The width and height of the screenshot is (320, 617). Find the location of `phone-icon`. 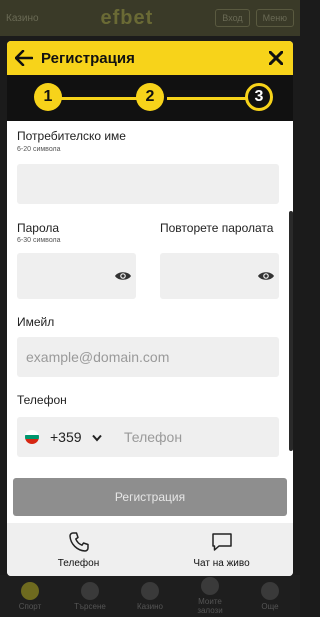

phone-icon is located at coordinates (78, 541).